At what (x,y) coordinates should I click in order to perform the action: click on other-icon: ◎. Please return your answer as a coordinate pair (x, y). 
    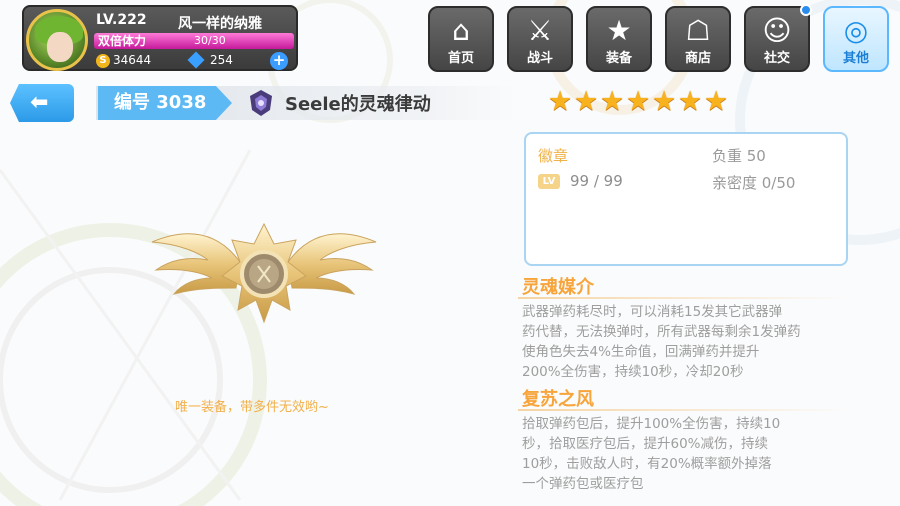
    Looking at the image, I should click on (856, 30).